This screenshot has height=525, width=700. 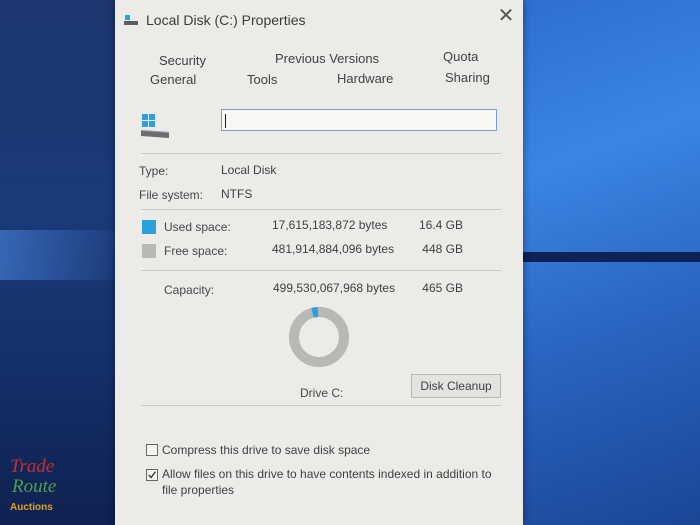 I want to click on drive-label: Drive C:, so click(x=322, y=393).